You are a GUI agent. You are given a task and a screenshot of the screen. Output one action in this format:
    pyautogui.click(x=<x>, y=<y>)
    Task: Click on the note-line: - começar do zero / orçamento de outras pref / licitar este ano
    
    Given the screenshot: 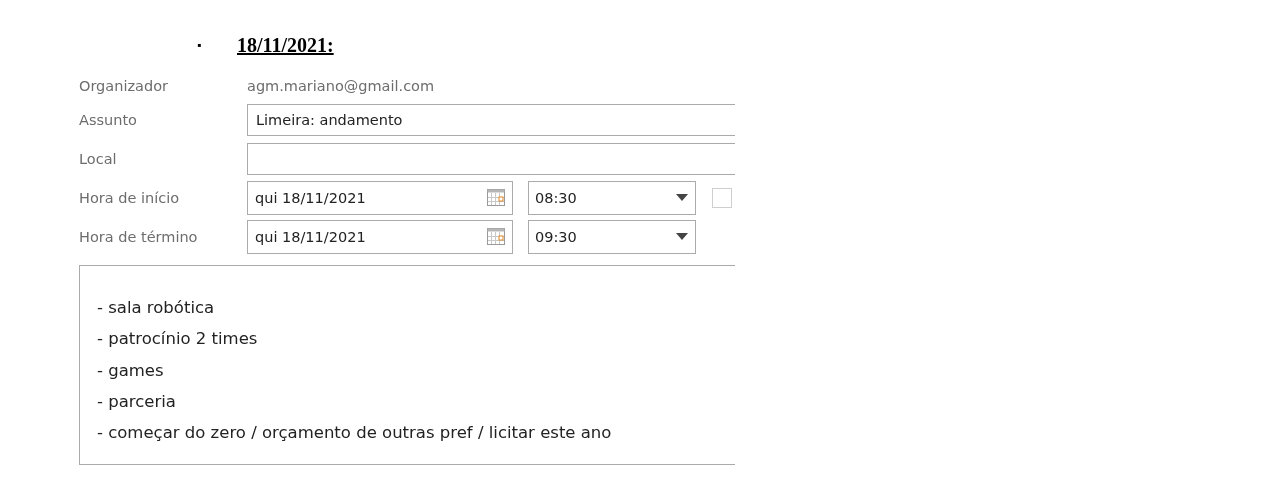 What is the action you would take?
    pyautogui.click(x=354, y=433)
    